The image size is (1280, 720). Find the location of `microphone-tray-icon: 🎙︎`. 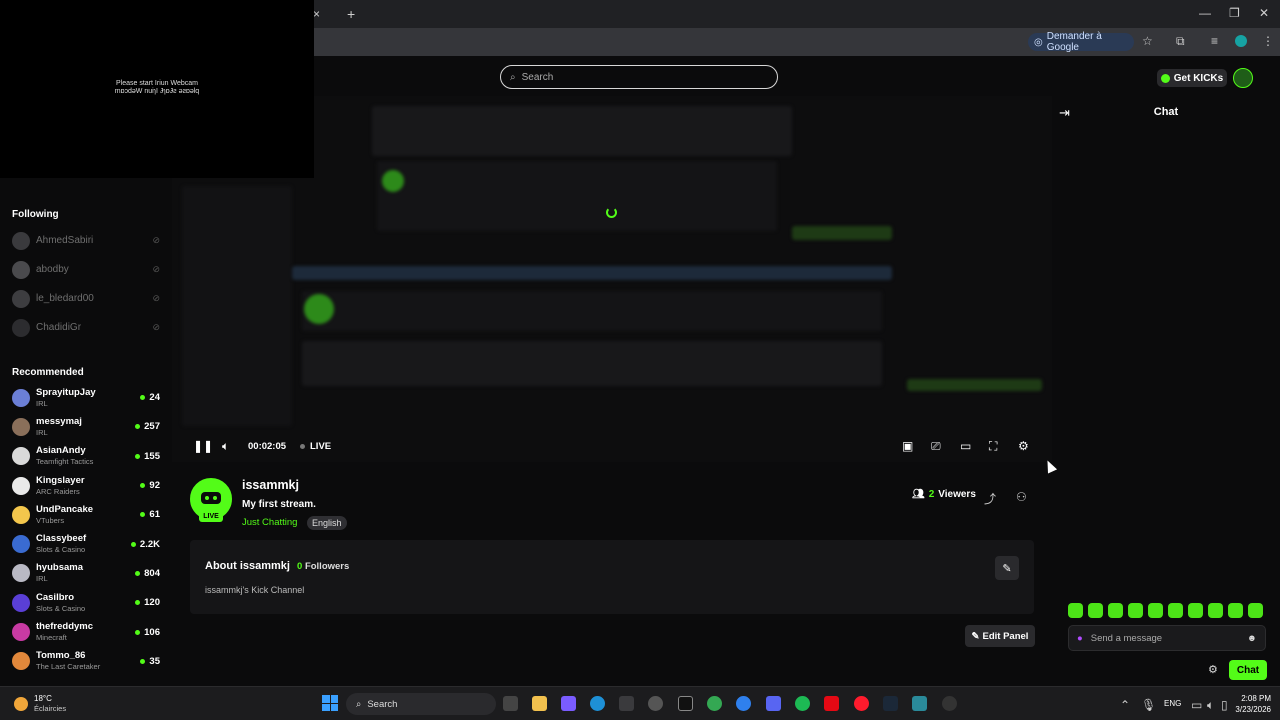

microphone-tray-icon: 🎙︎ is located at coordinates (1148, 705).